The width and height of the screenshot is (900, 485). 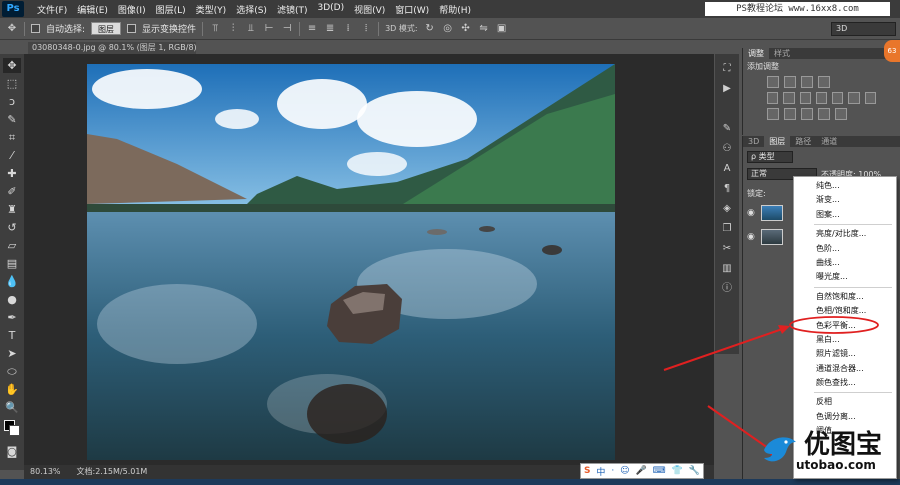 I want to click on menu-edit: 编辑(E), so click(x=92, y=9).